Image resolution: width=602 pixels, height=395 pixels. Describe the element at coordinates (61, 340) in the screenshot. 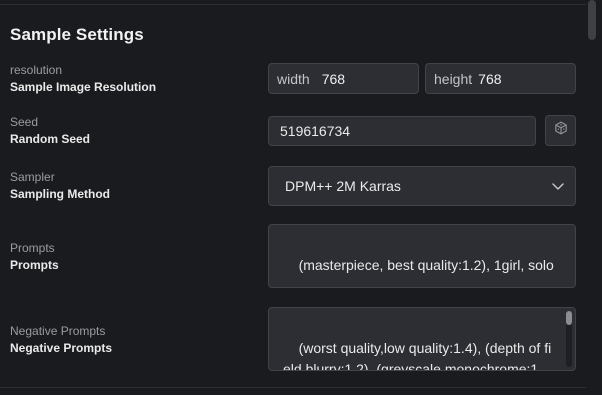

I see `negative-prompts-label: Negative Prompts Negative Prompts` at that location.